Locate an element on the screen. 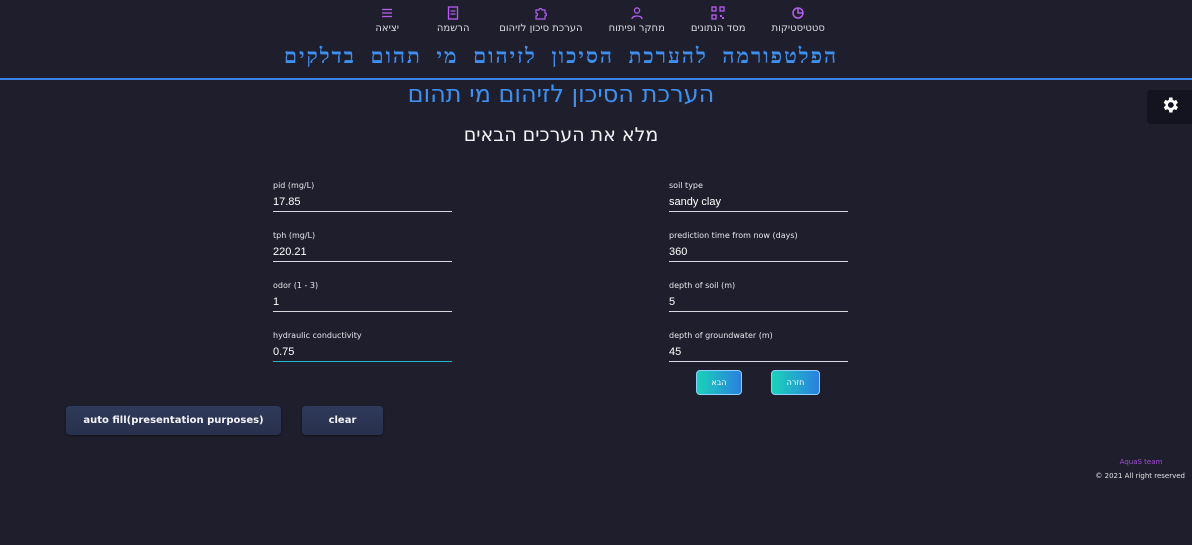 Image resolution: width=1192 pixels, height=545 pixels. field-soil-type: soil type is located at coordinates (758, 196).